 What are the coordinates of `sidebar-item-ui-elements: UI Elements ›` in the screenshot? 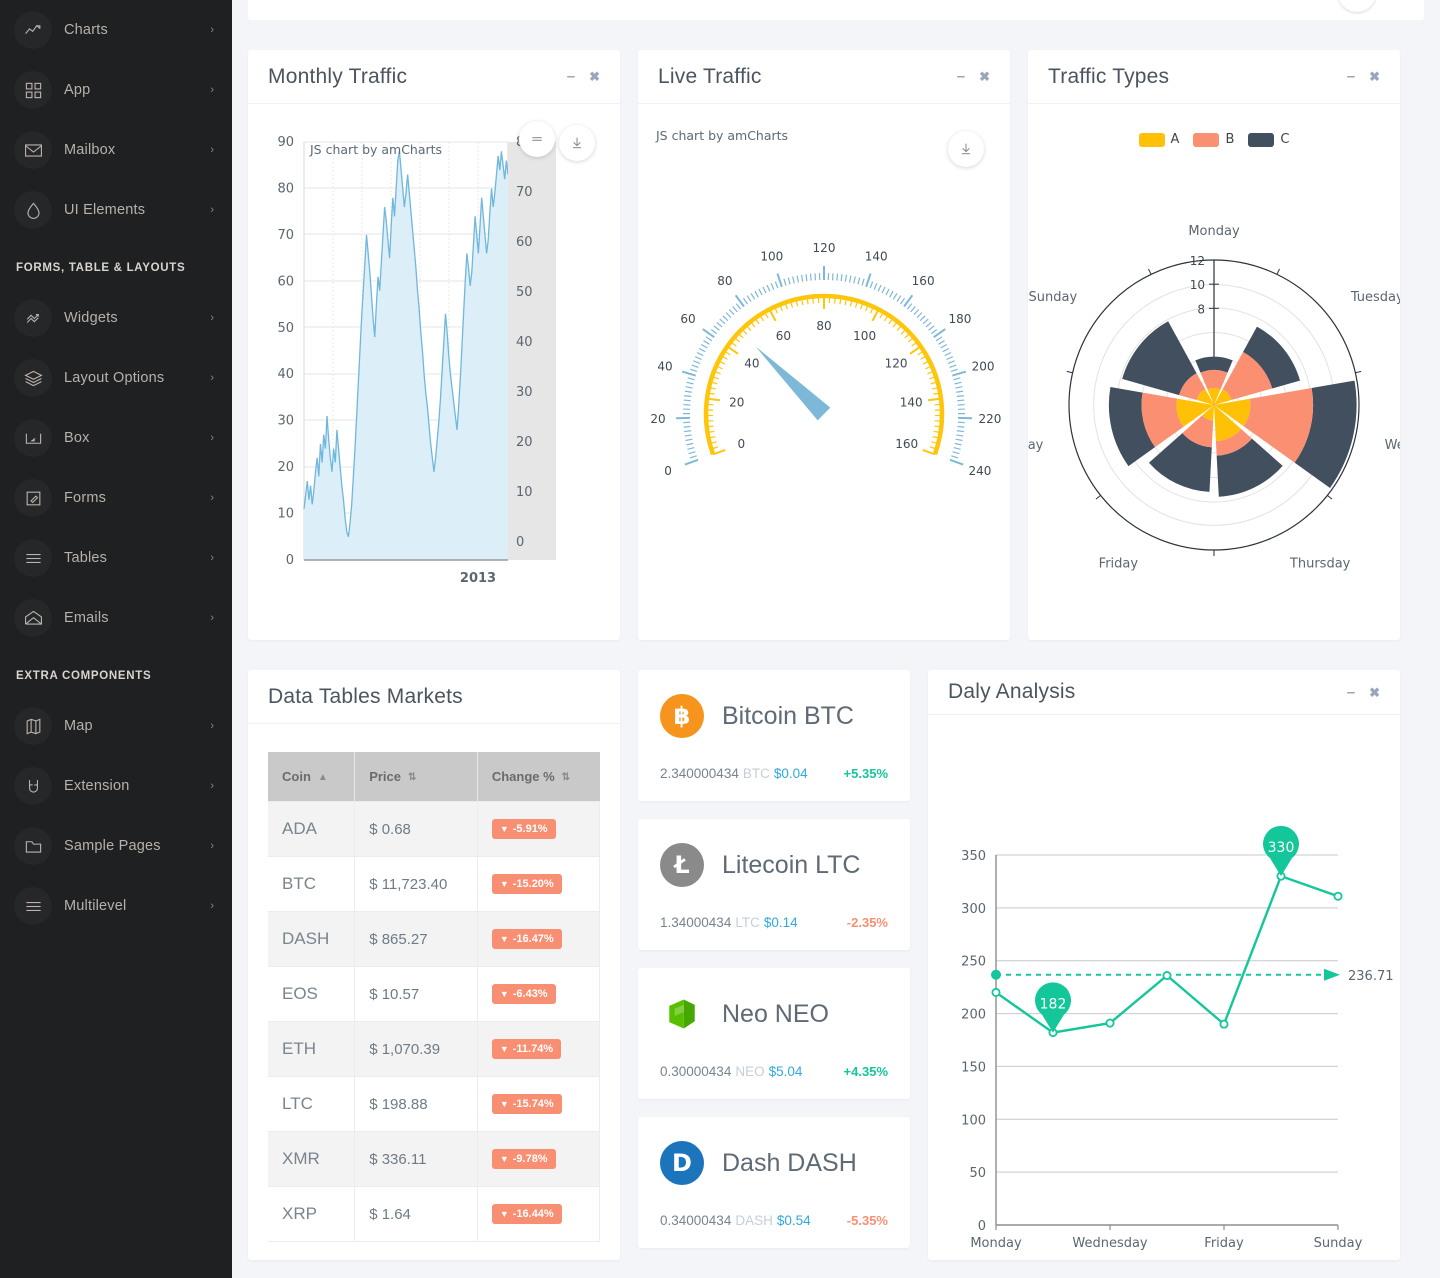 It's located at (116, 210).